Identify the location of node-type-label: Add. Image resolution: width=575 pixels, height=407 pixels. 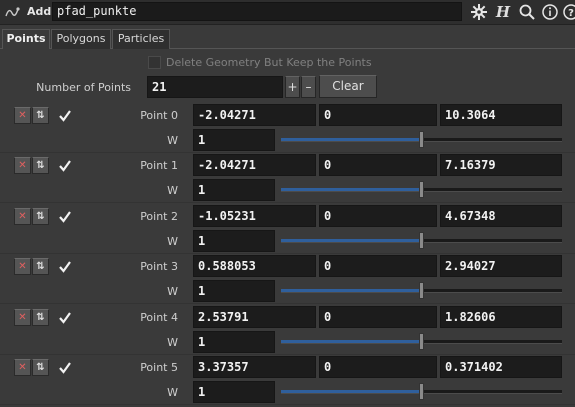
(39, 11).